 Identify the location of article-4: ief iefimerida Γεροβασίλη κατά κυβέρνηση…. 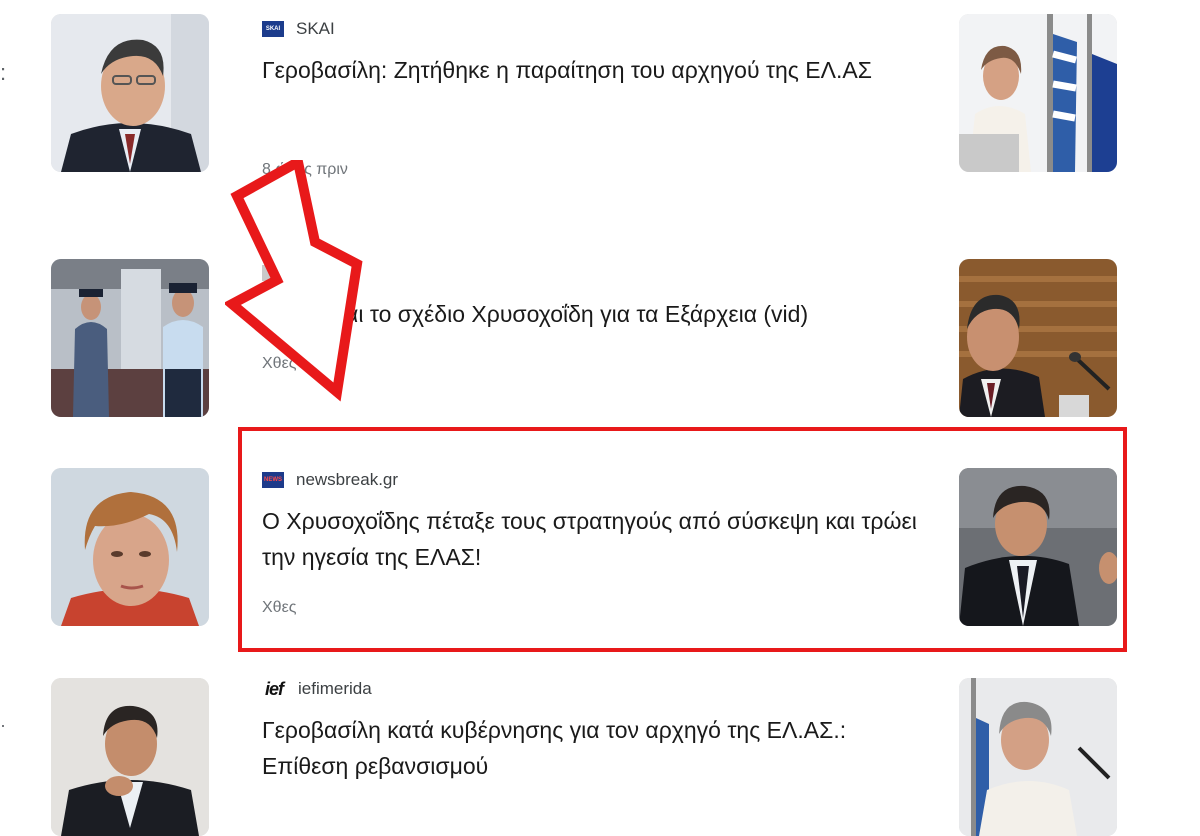
(592, 731).